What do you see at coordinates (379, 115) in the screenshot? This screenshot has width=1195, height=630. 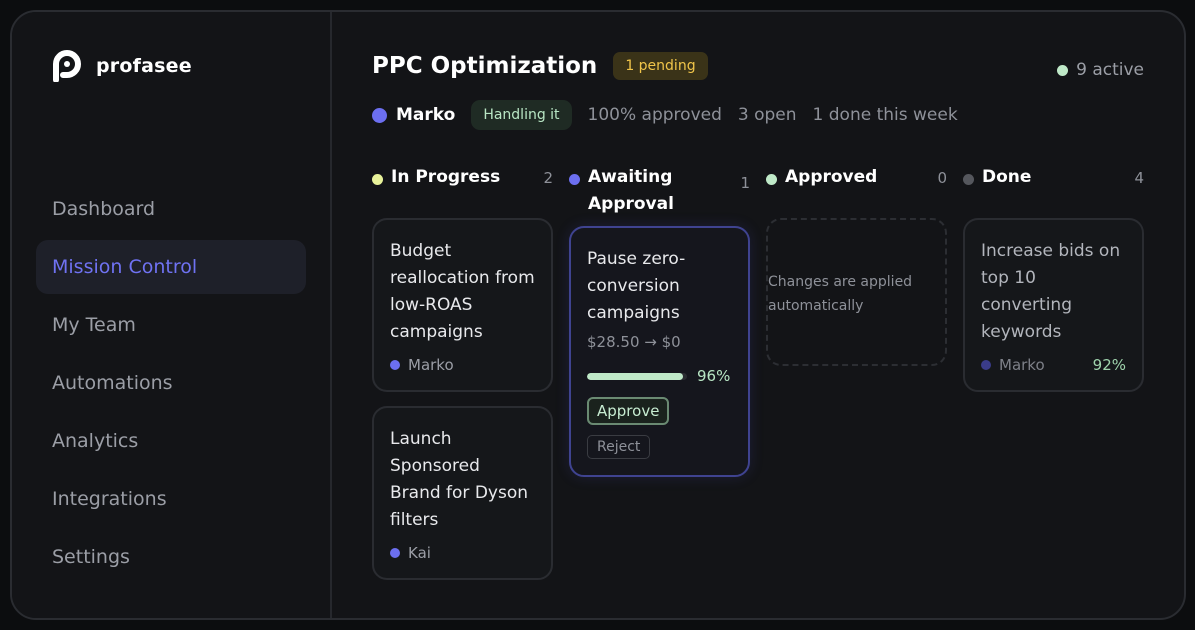 I see `agent-avatar-dot` at bounding box center [379, 115].